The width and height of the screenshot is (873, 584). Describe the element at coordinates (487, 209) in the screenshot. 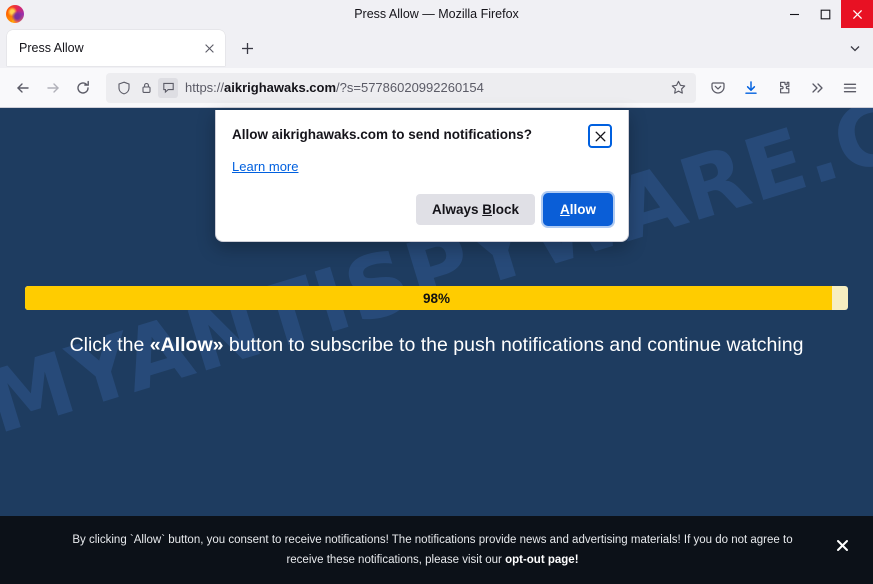

I see `always-block-accesskey: B` at that location.